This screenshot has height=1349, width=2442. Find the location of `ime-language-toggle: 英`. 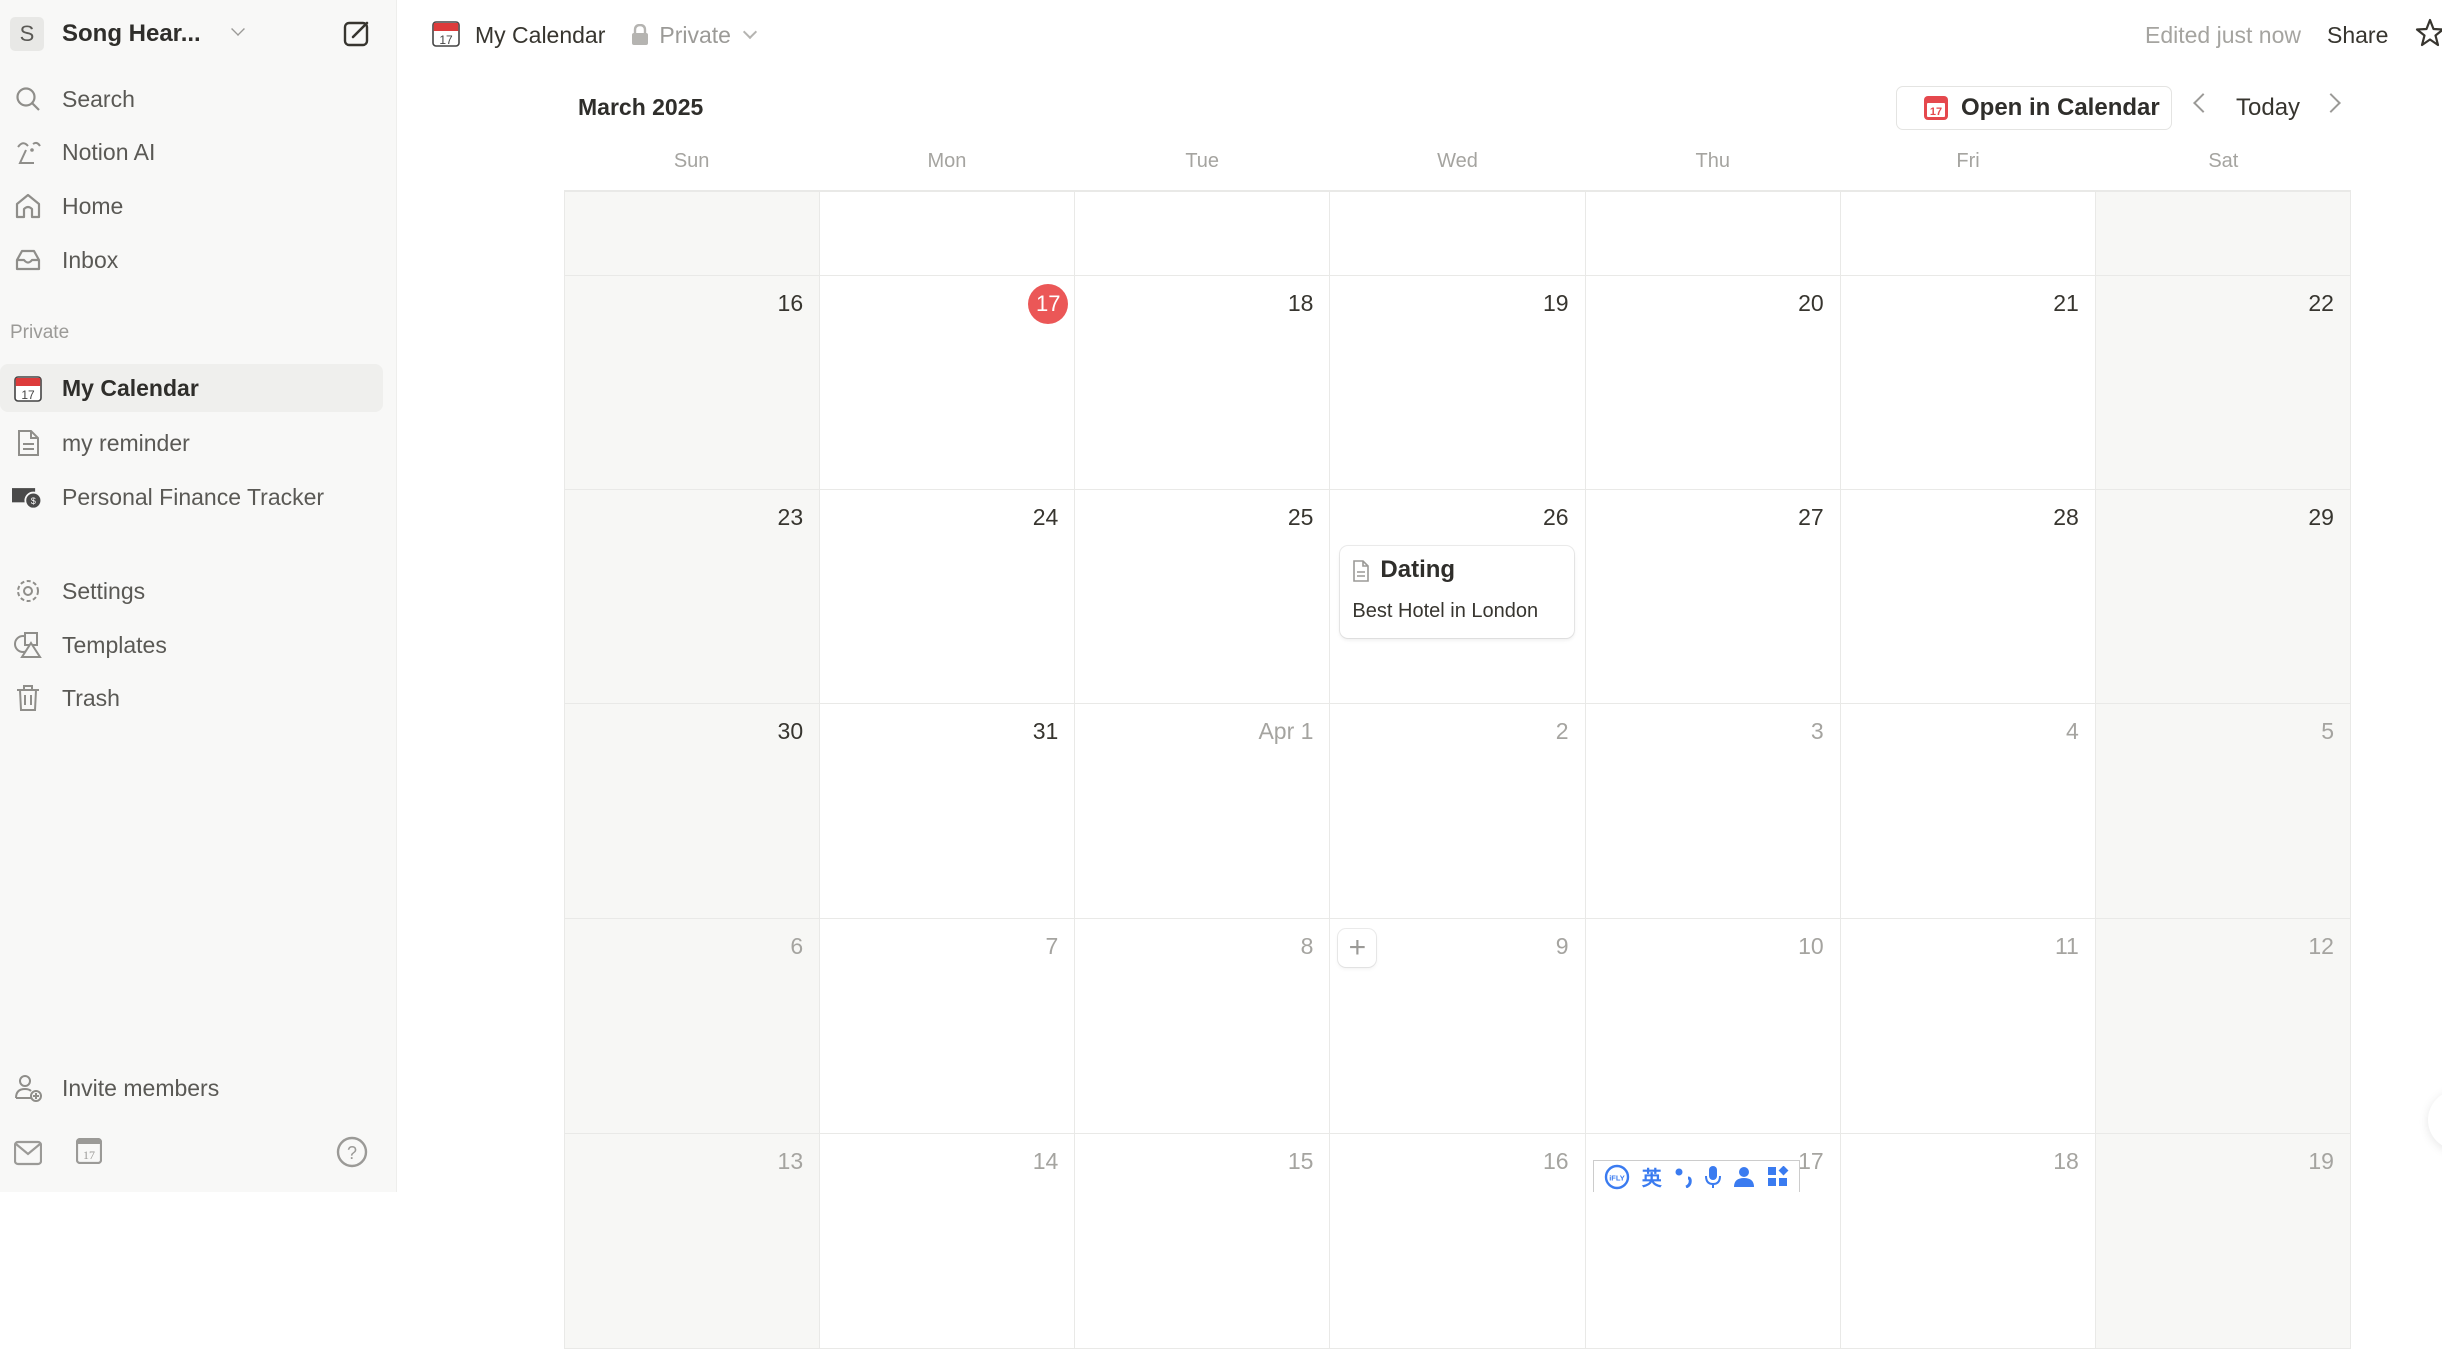

ime-language-toggle: 英 is located at coordinates (1652, 1176).